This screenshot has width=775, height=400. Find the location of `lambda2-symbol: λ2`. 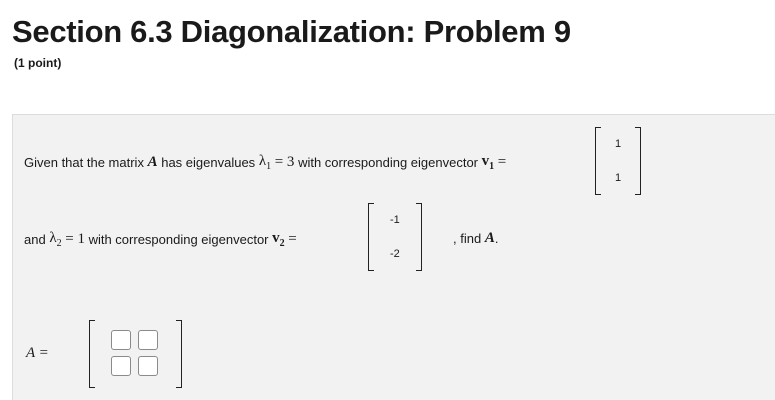

lambda2-symbol: λ2 is located at coordinates (55, 239).